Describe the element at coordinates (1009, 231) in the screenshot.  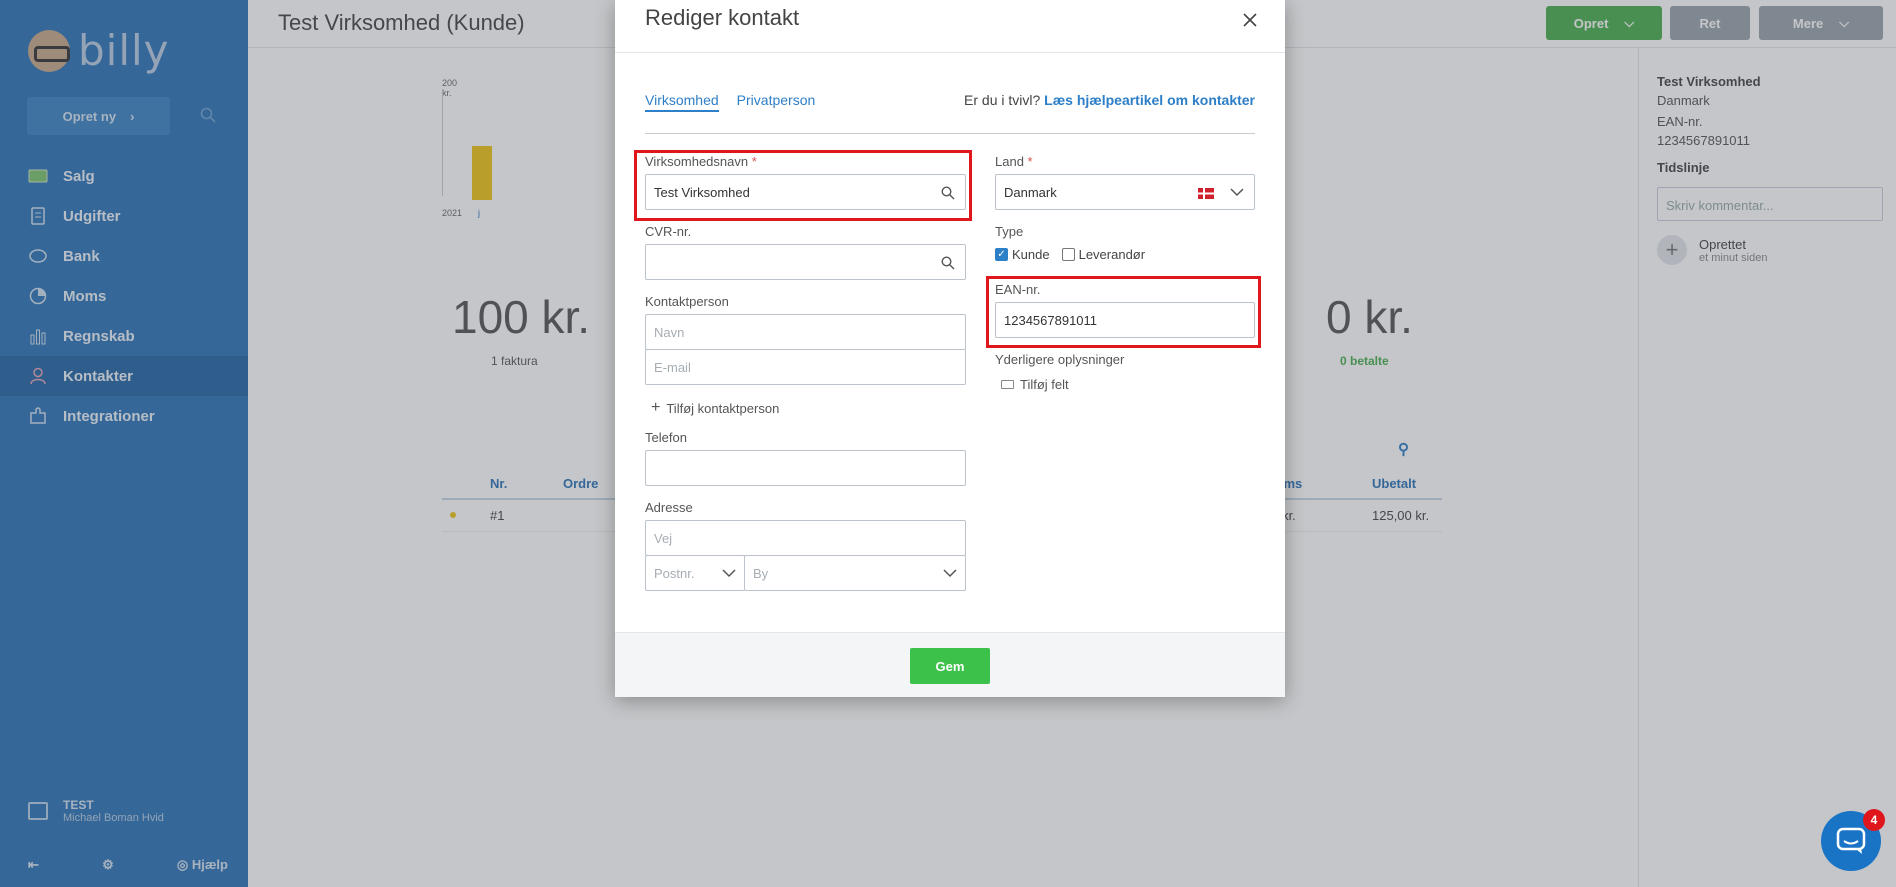
I see `type-label: Type` at that location.